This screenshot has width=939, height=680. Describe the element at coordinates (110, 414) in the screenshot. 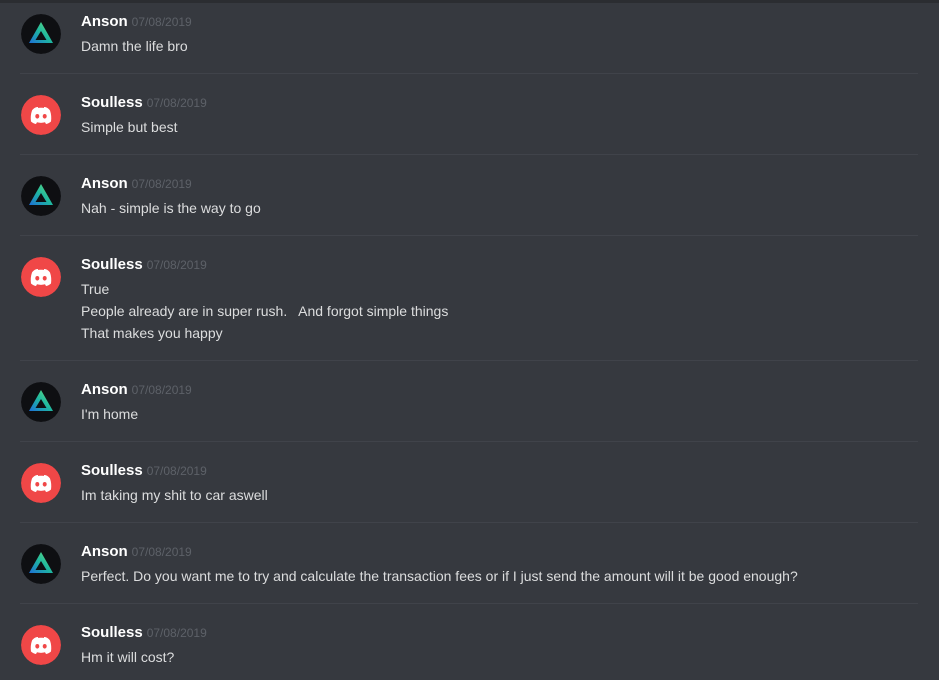

I see `message-text: I'm home` at that location.